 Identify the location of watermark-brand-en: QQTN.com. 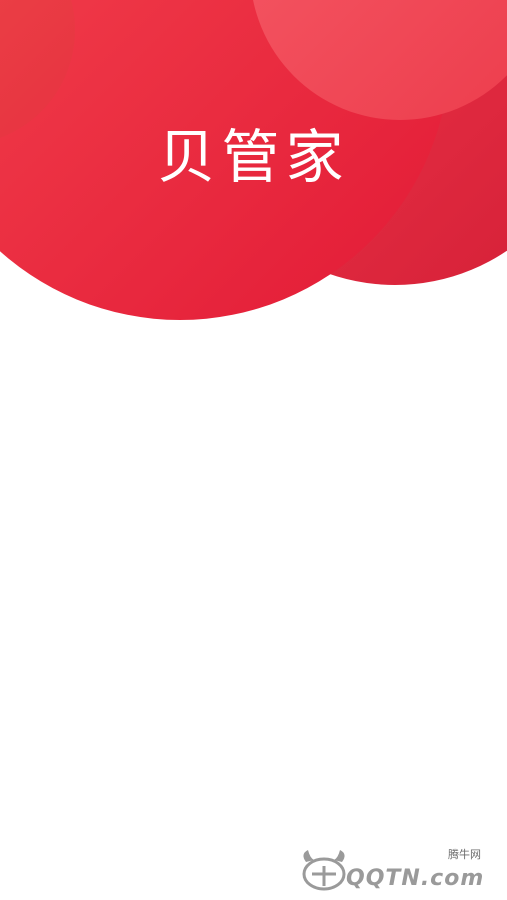
(415, 878).